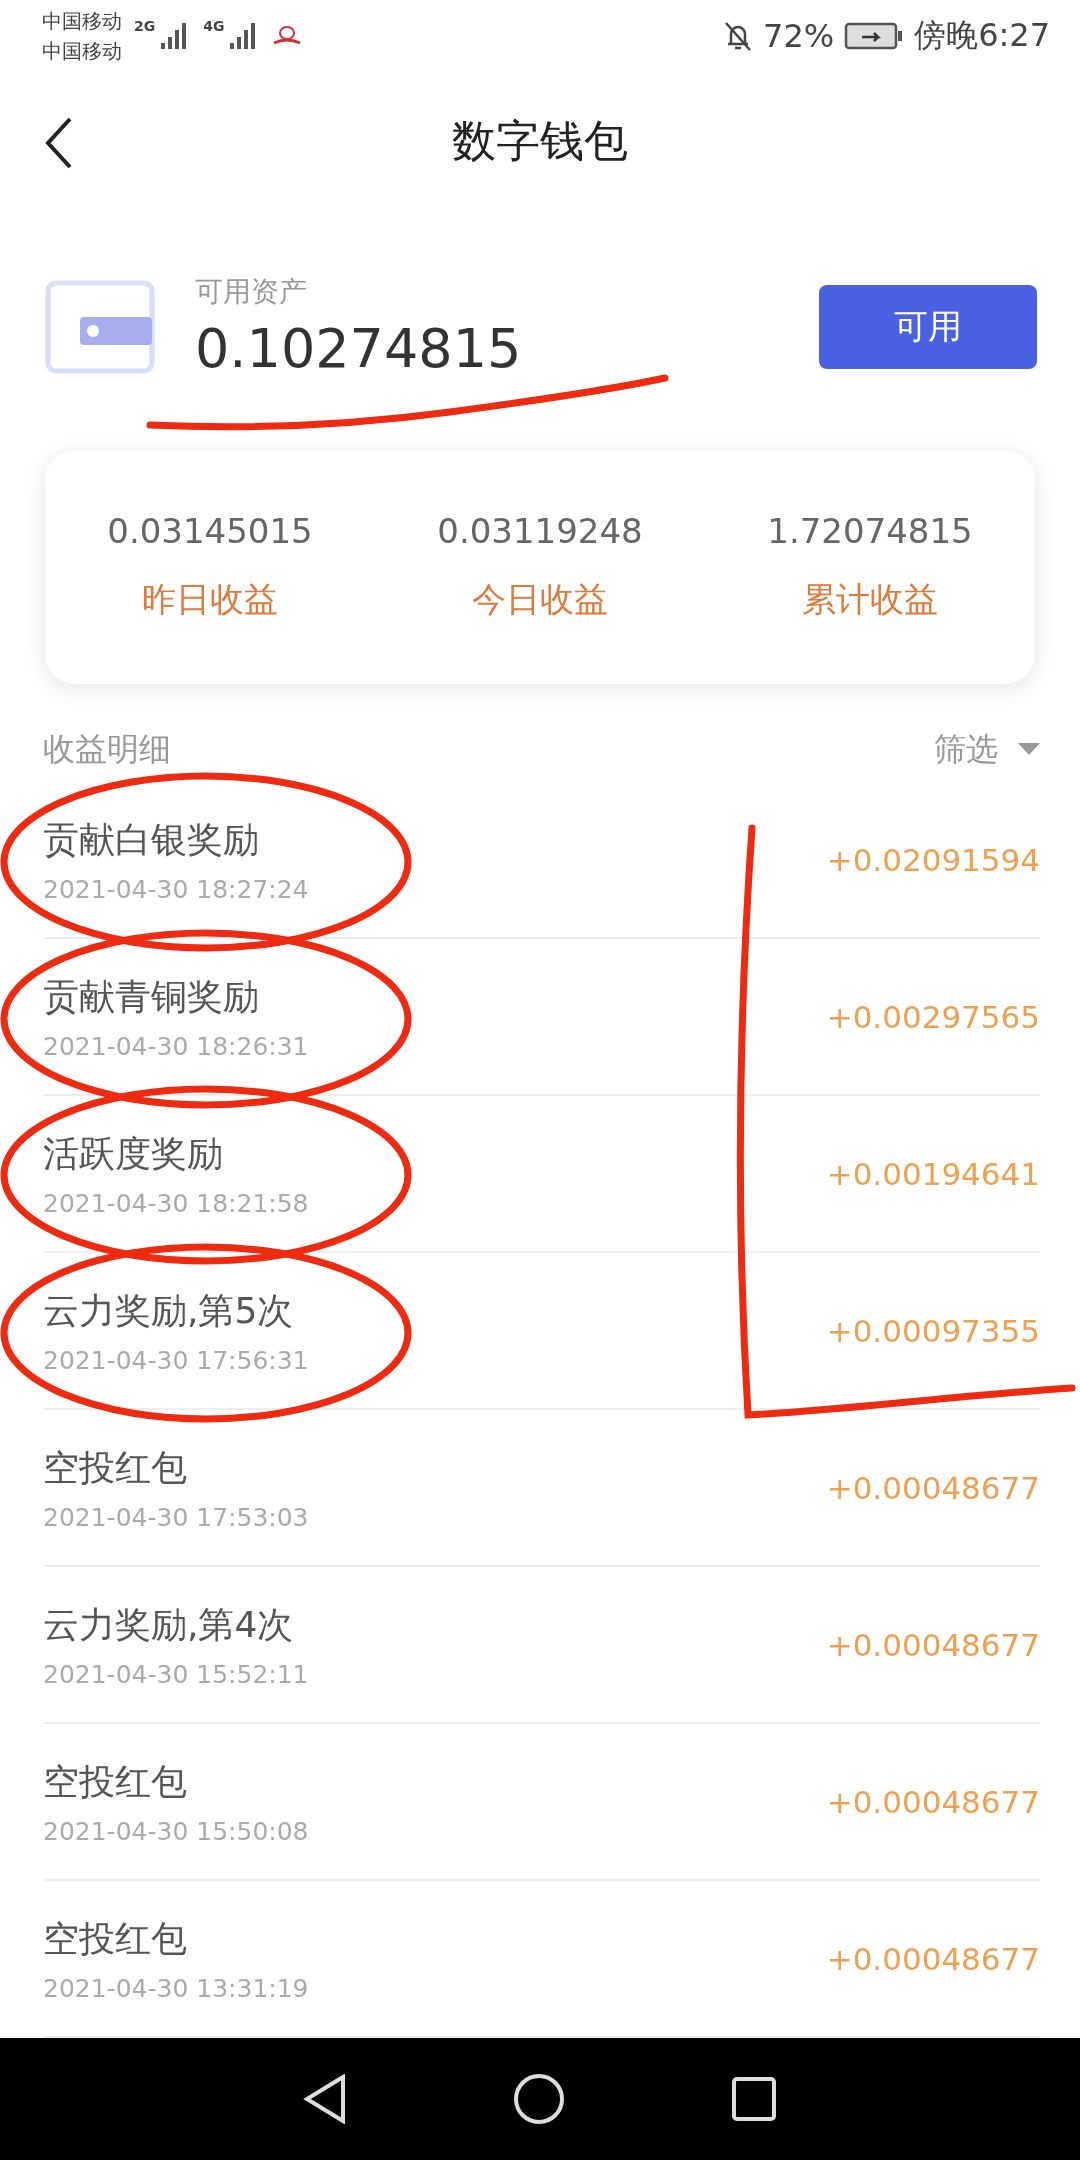 The width and height of the screenshot is (1080, 2160). Describe the element at coordinates (987, 750) in the screenshot. I see `filter-button: 筛选` at that location.